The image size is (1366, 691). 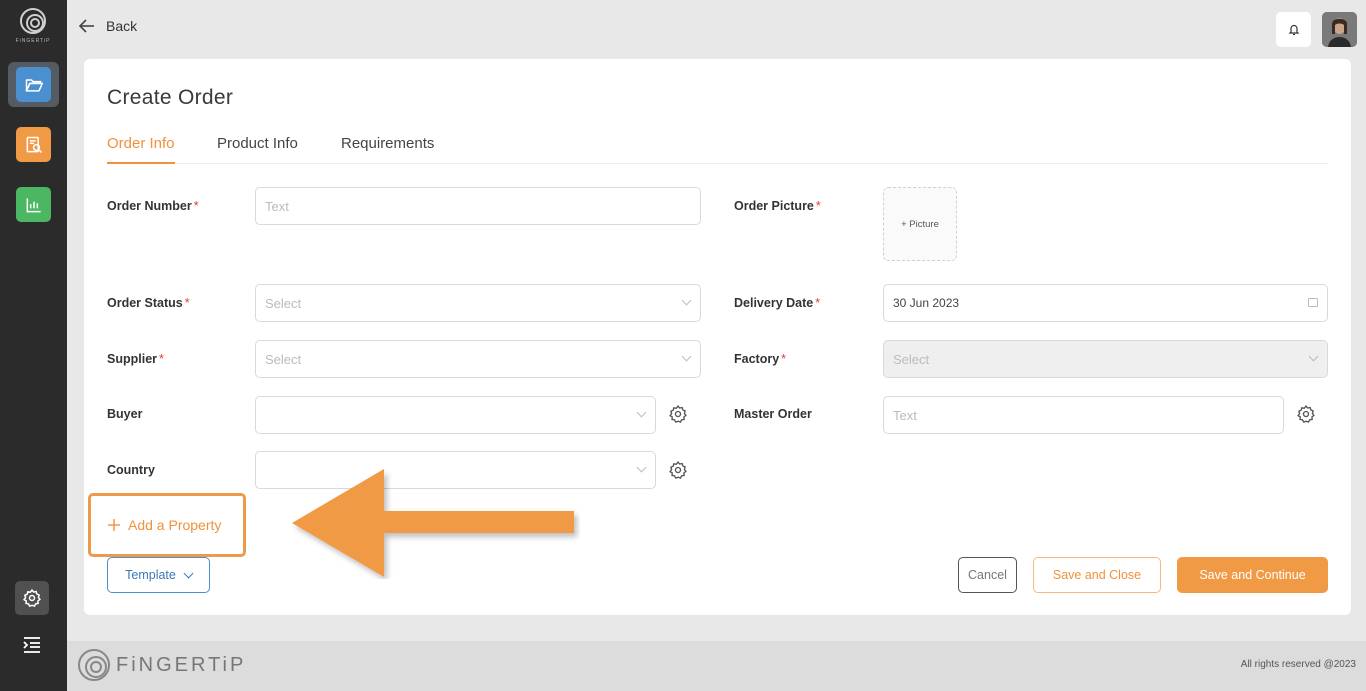 What do you see at coordinates (1105, 303) in the screenshot?
I see `delivery-date-picker: 30 Jun 2023` at bounding box center [1105, 303].